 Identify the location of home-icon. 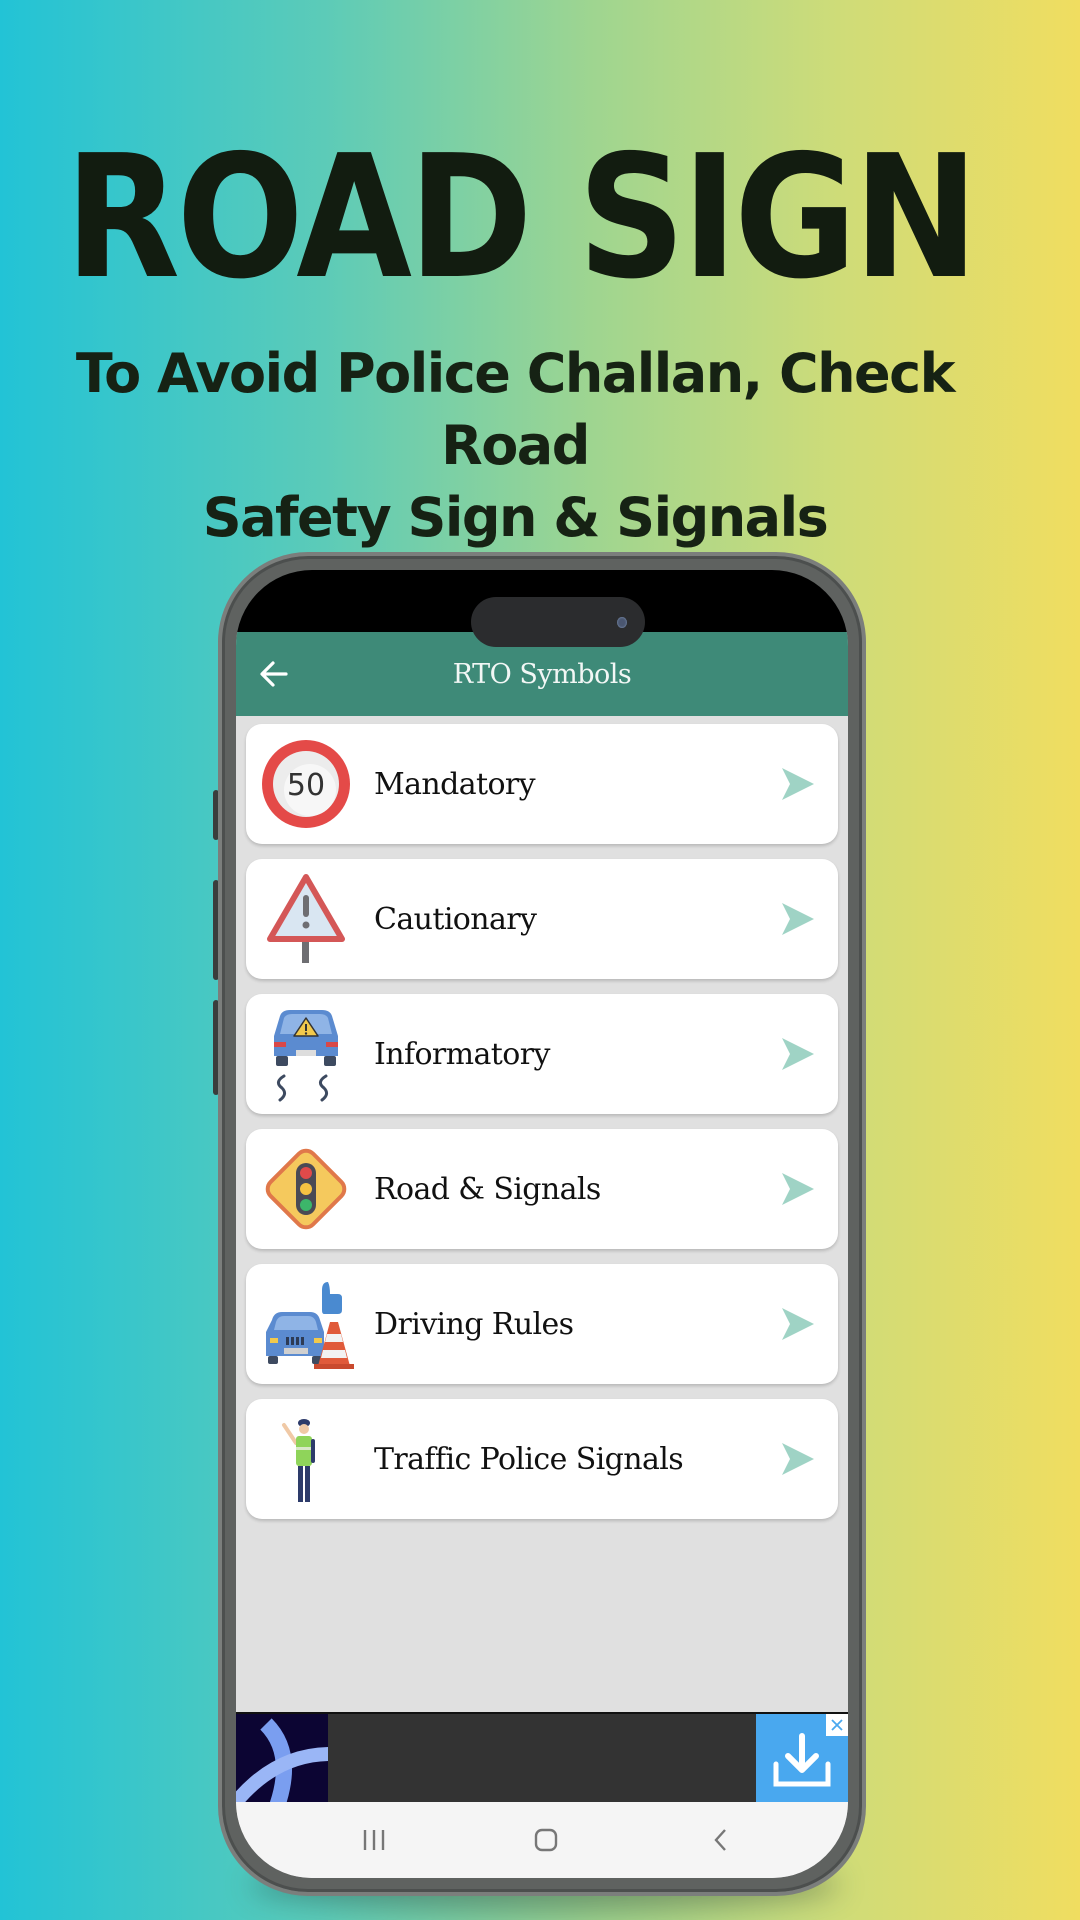
(546, 1840).